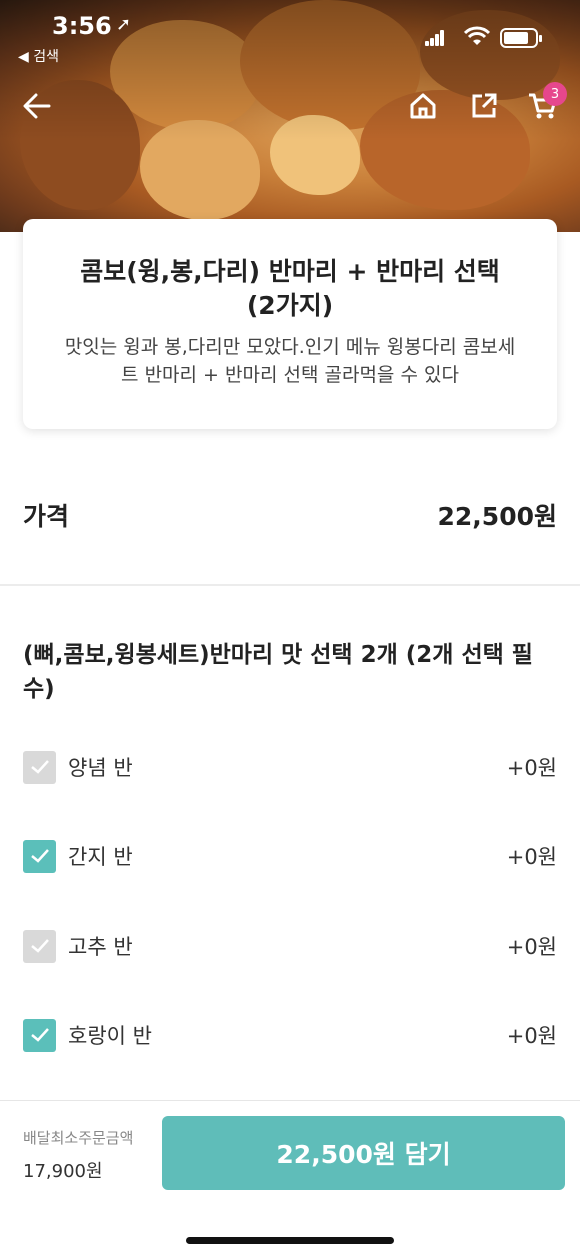 This screenshot has height=1255, width=580. What do you see at coordinates (100, 947) in the screenshot?
I see `option-label: 고추 반` at bounding box center [100, 947].